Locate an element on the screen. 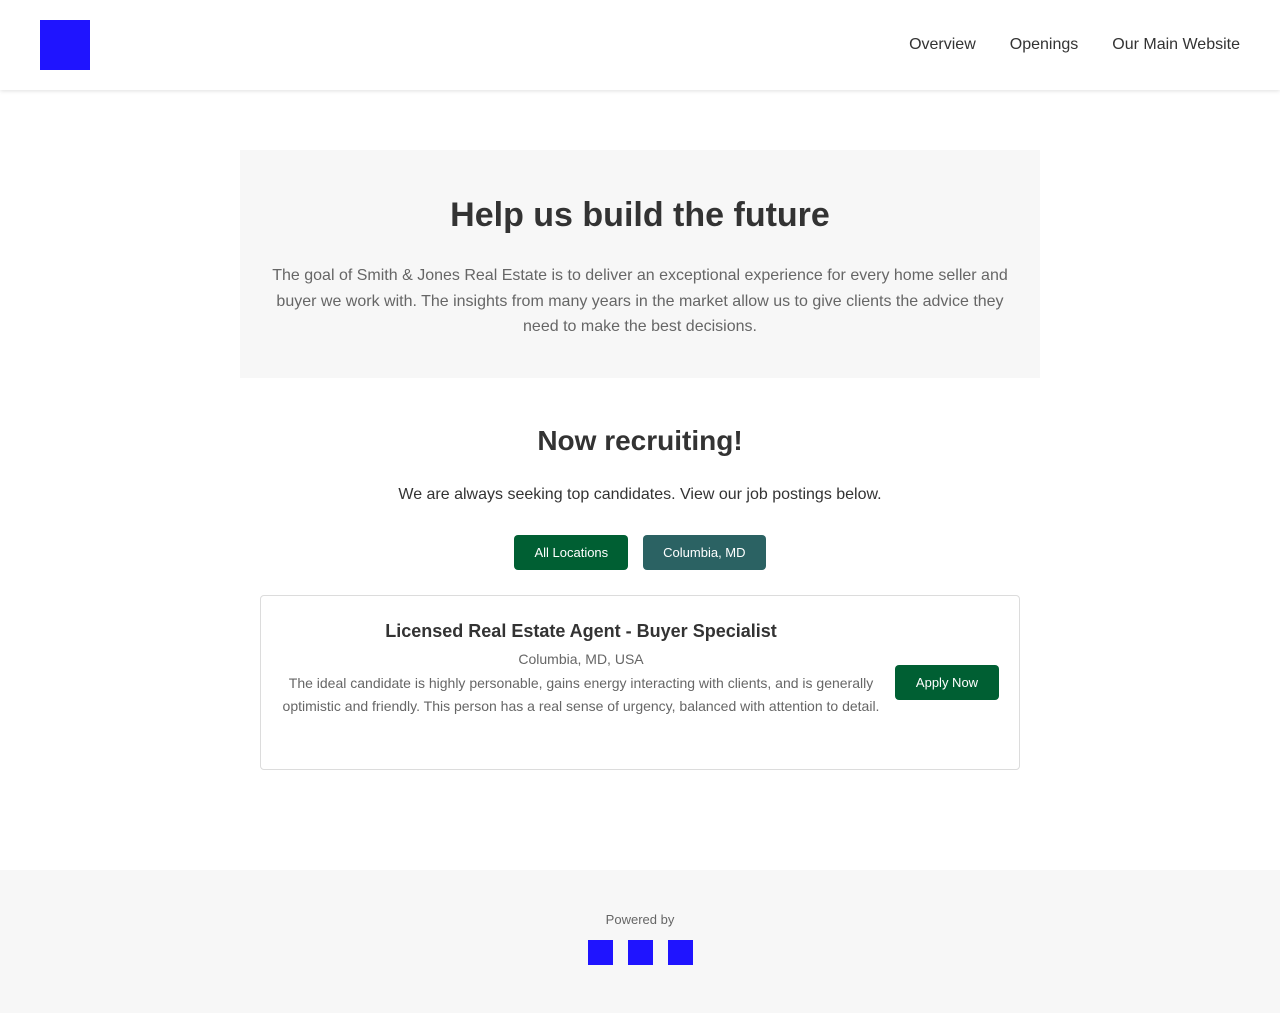 This screenshot has width=1280, height=1013. hero-title: Help us build the future is located at coordinates (640, 215).